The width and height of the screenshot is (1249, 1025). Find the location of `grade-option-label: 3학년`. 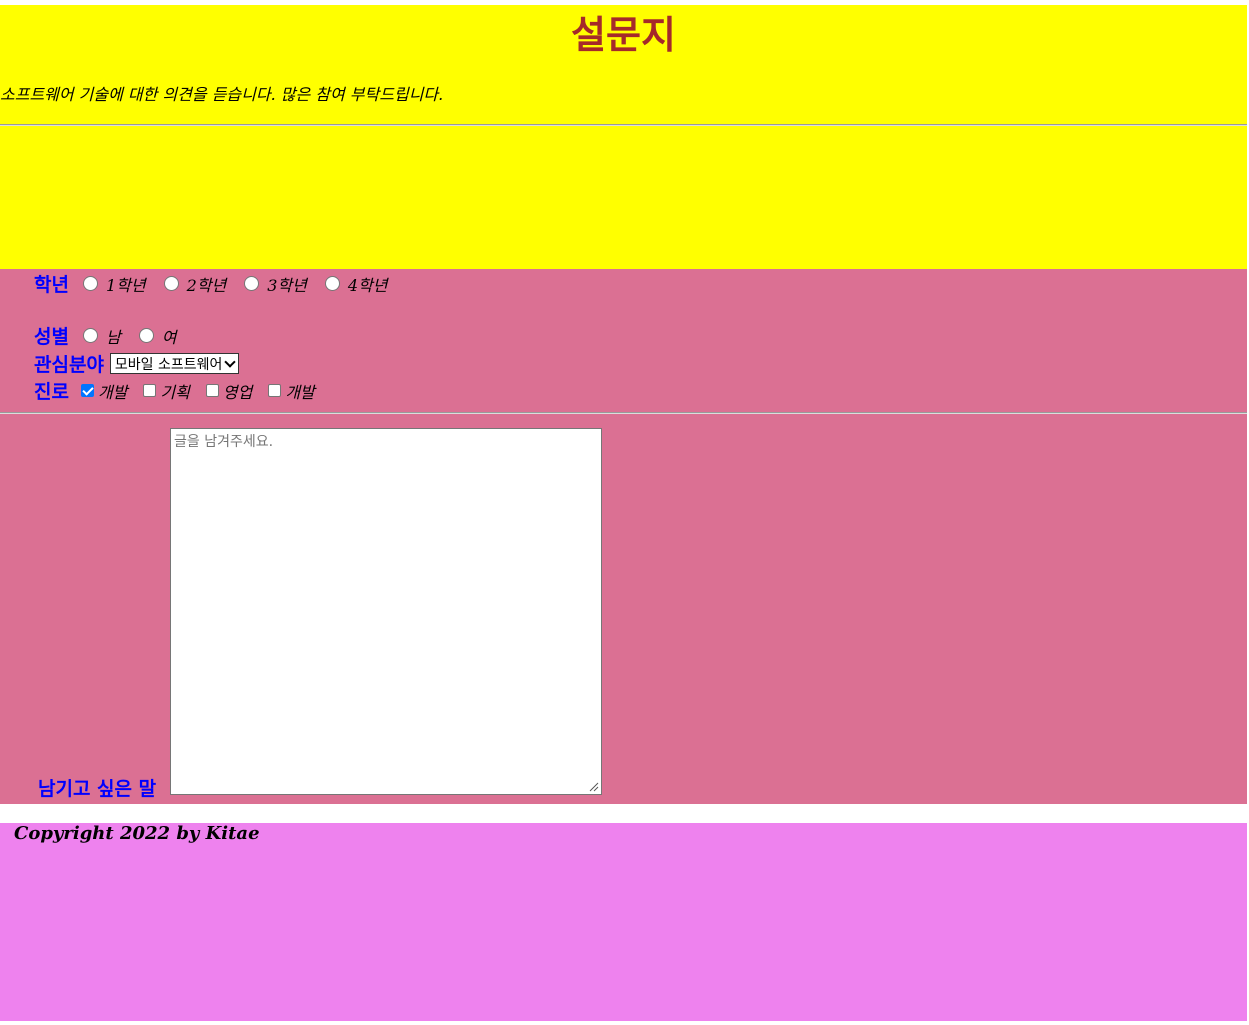

grade-option-label: 3학년 is located at coordinates (287, 285).